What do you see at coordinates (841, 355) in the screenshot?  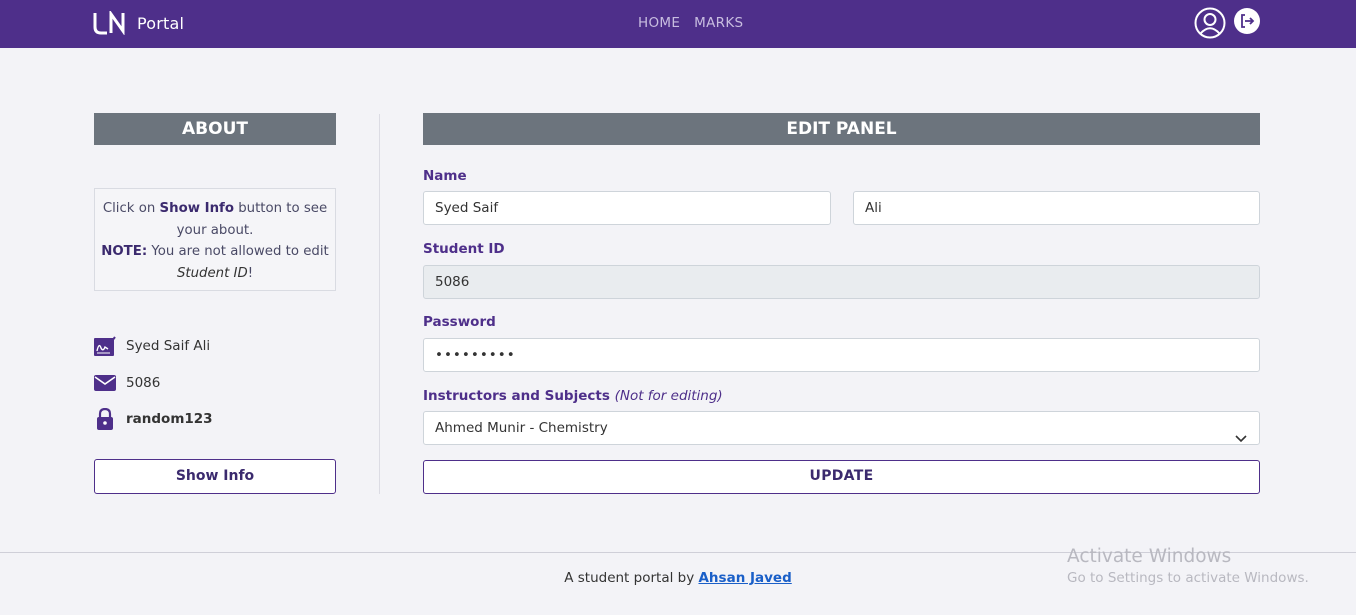 I see `password-field: •••••••••` at bounding box center [841, 355].